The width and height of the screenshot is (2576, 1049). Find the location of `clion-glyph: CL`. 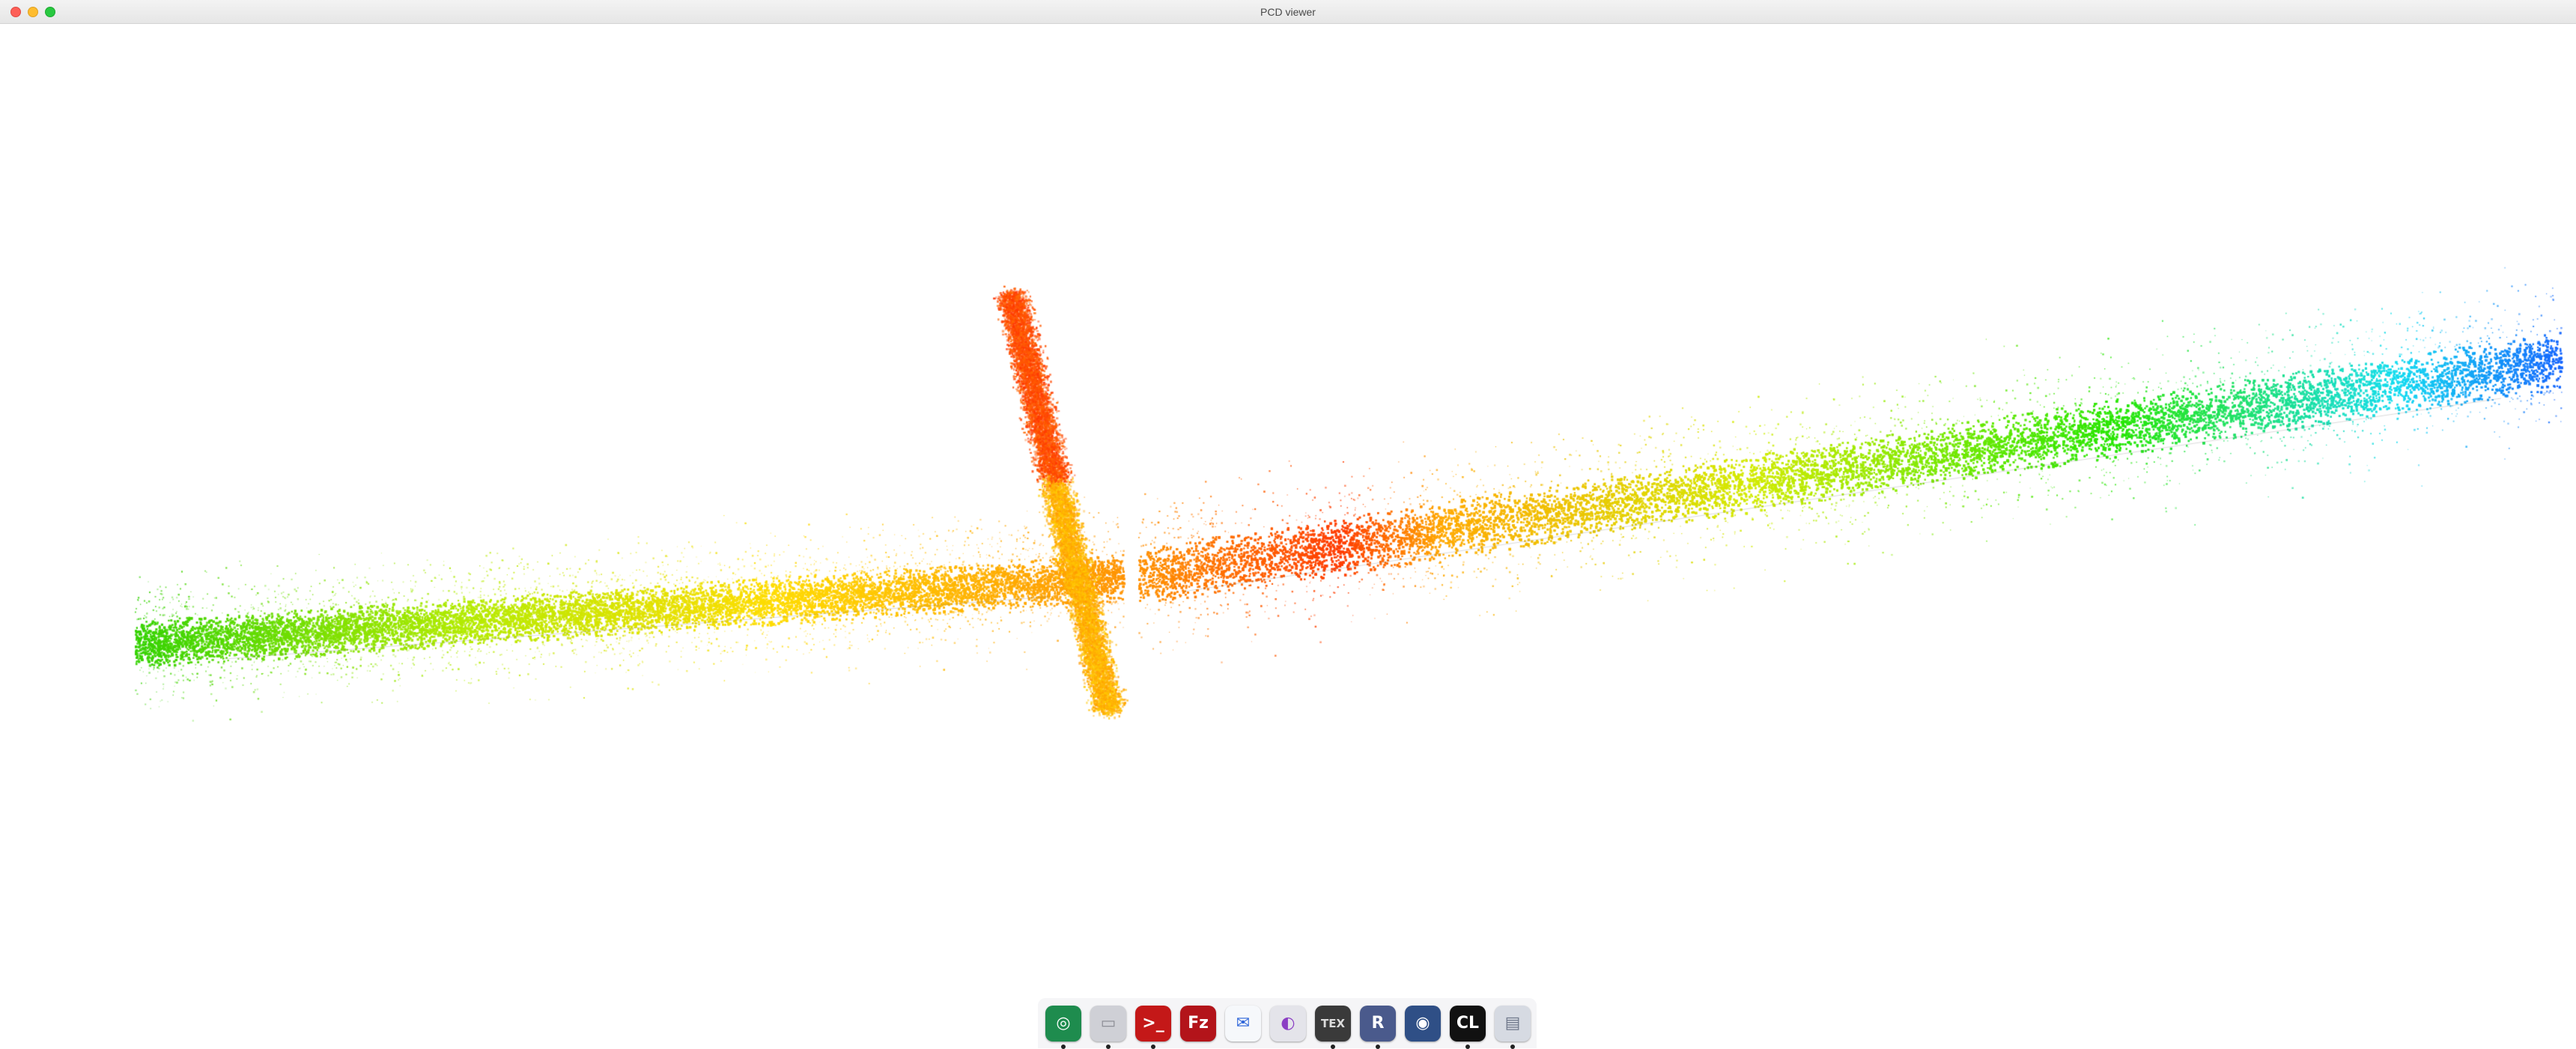

clion-glyph: CL is located at coordinates (1468, 1023).